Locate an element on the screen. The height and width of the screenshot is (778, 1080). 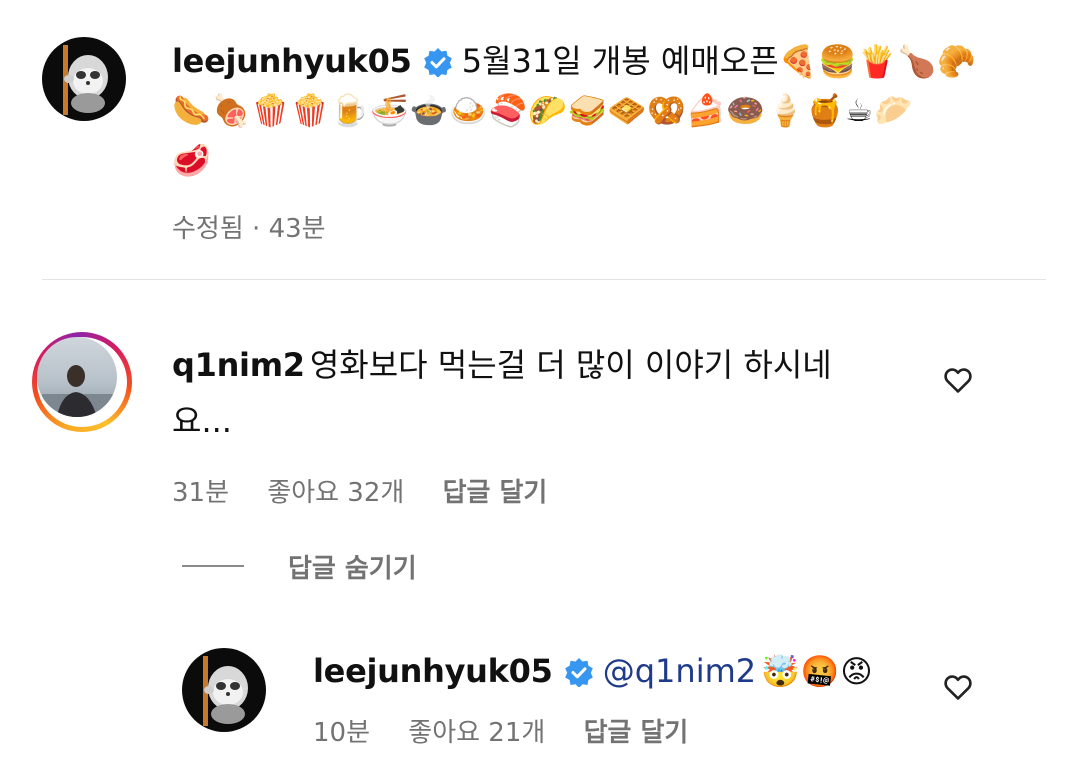
comment-time: 43분 is located at coordinates (297, 229).